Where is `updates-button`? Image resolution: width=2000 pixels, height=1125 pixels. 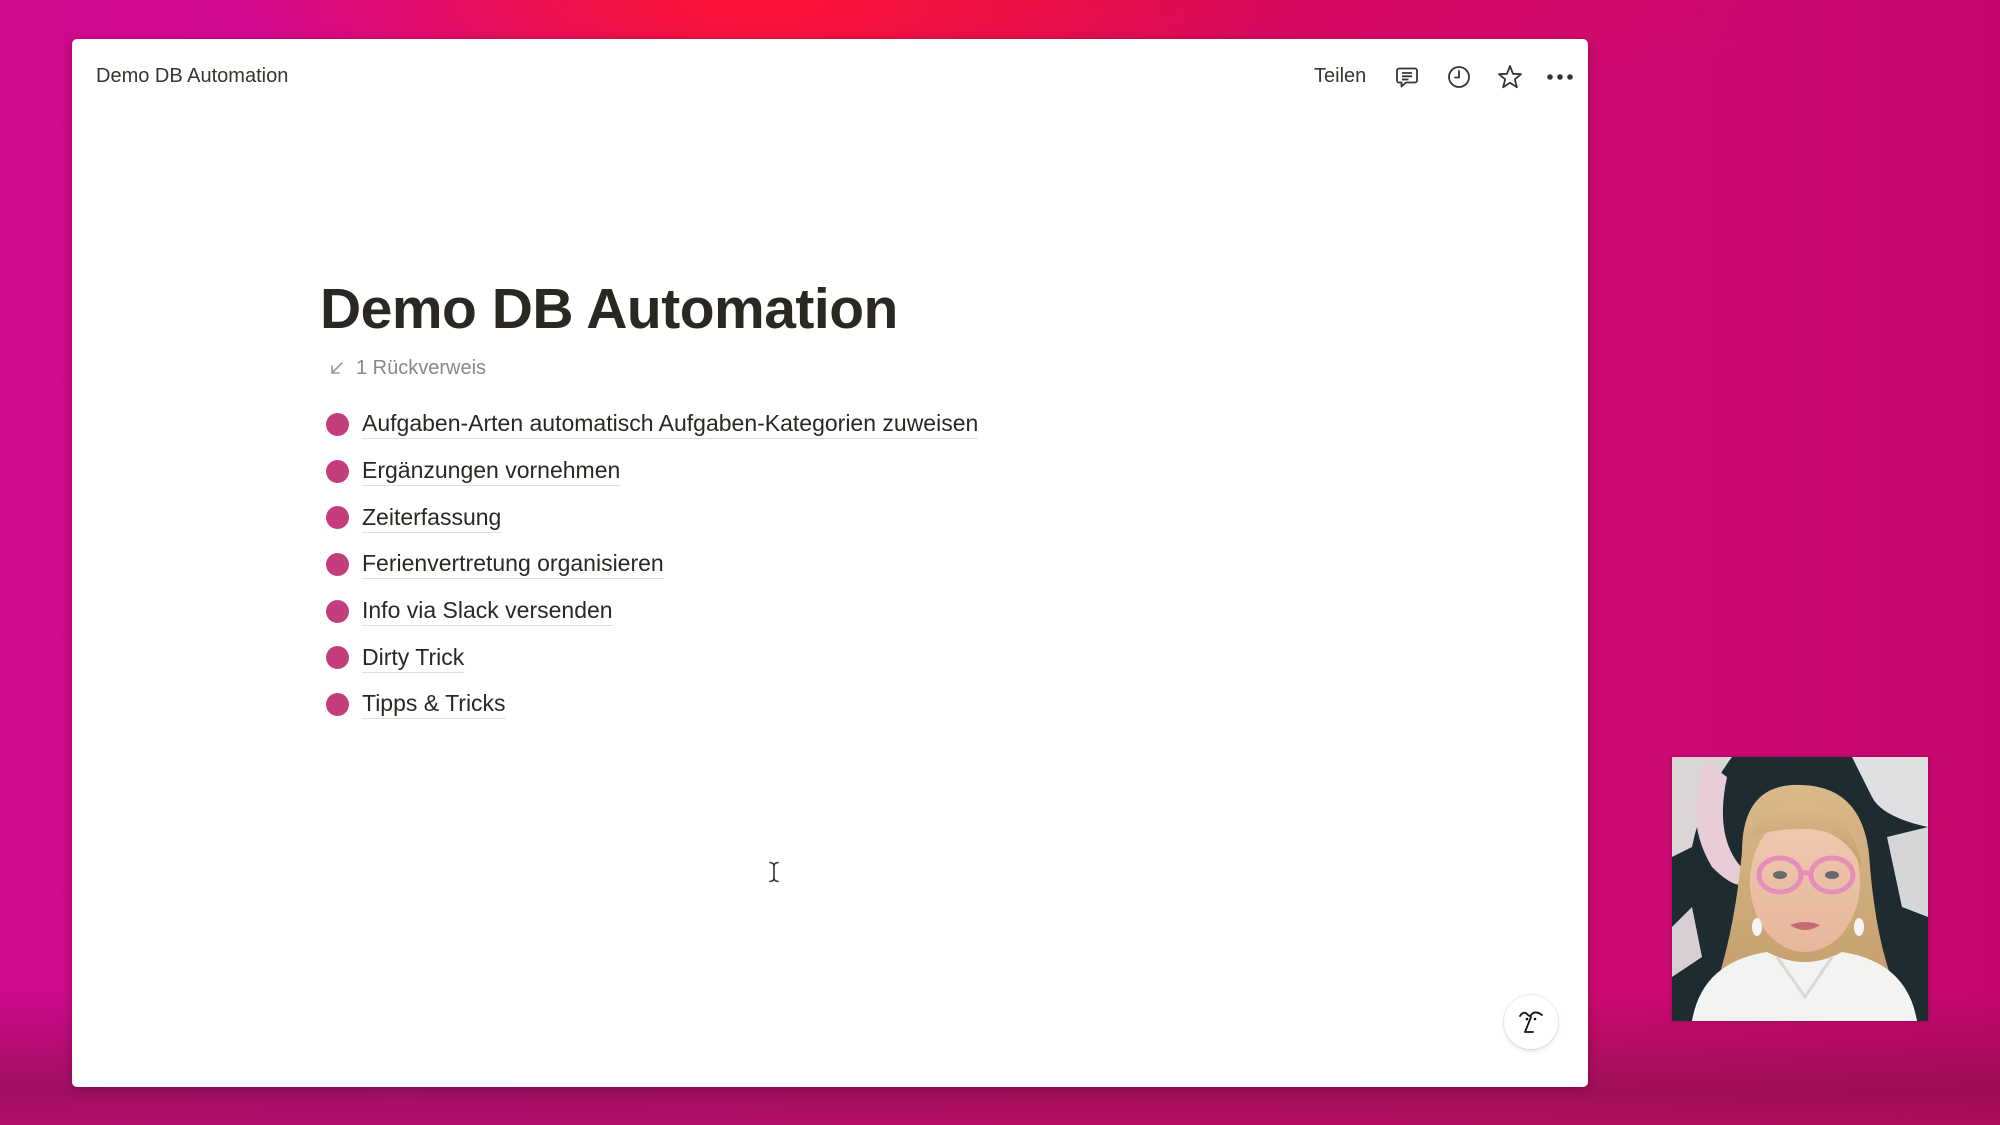 updates-button is located at coordinates (1459, 77).